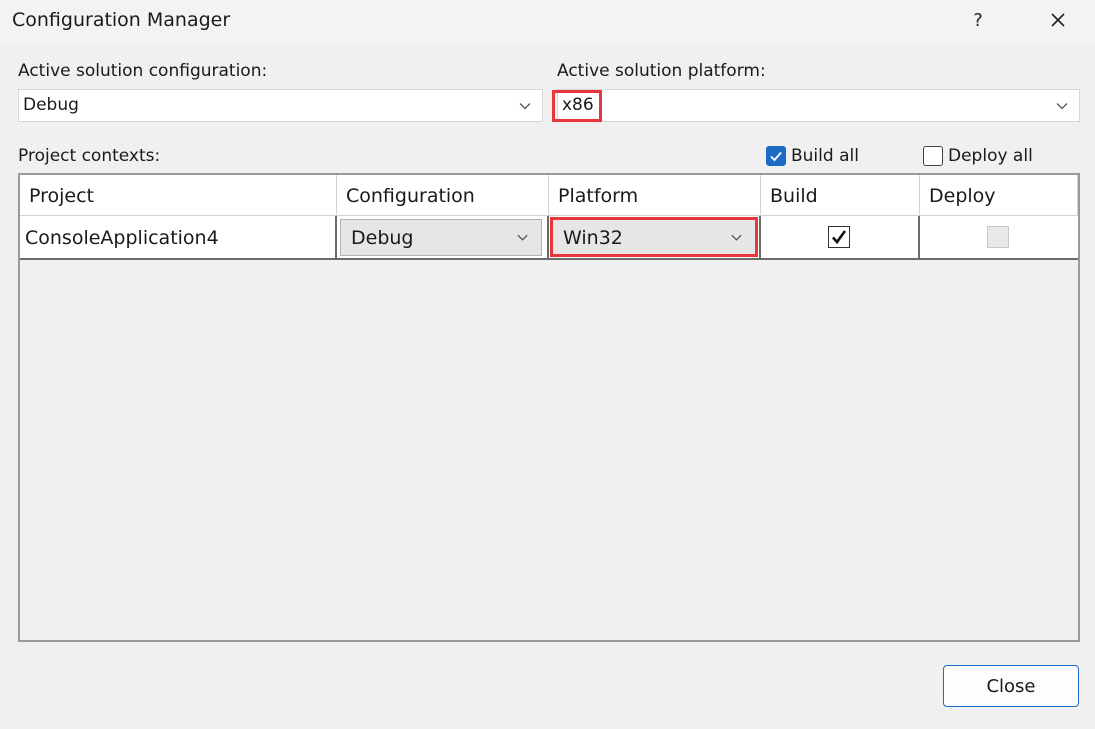 The image size is (1095, 729). What do you see at coordinates (89, 156) in the screenshot?
I see `project-contexts-label: Project contexts:` at bounding box center [89, 156].